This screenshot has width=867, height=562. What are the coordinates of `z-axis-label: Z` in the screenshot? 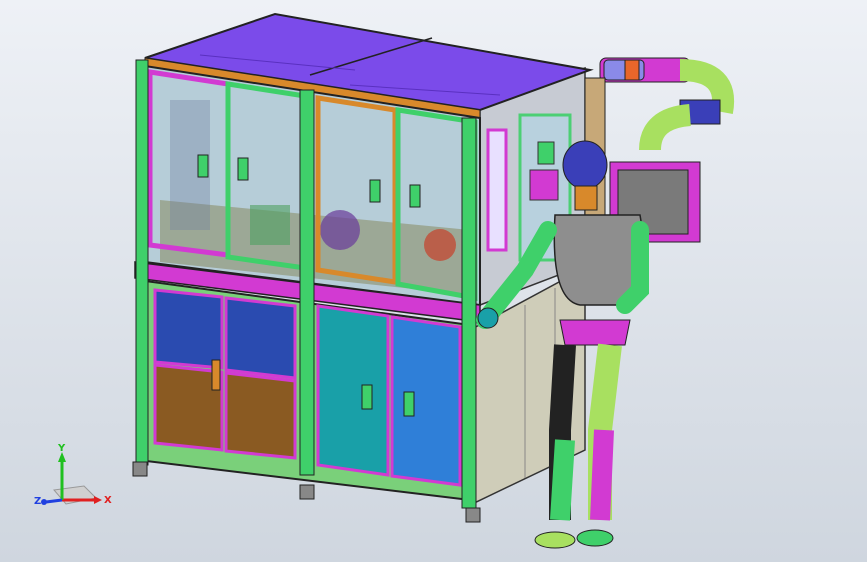 It's located at (37, 501).